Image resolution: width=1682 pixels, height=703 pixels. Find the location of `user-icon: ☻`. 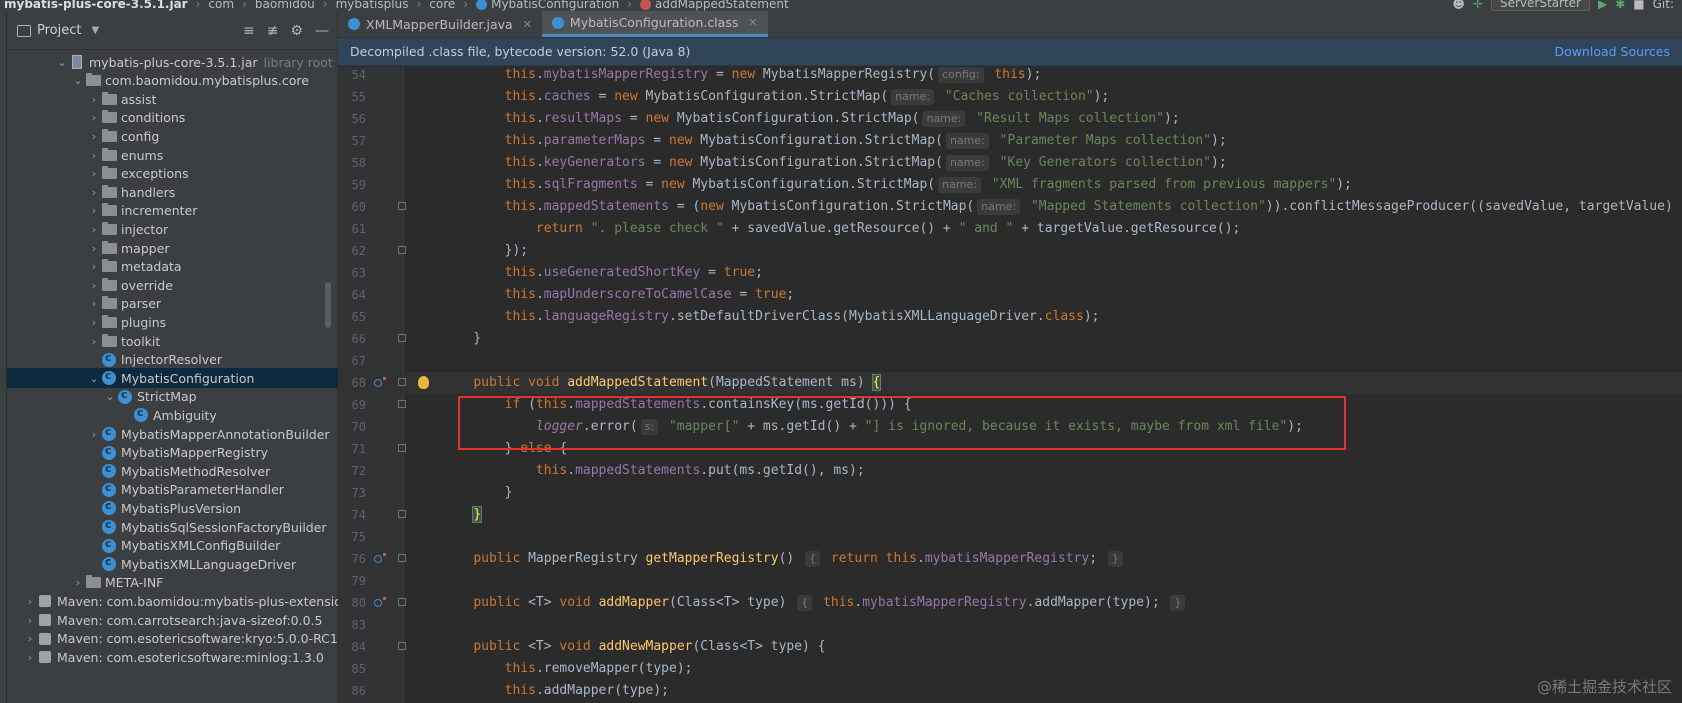

user-icon: ☻ is located at coordinates (1458, 5).